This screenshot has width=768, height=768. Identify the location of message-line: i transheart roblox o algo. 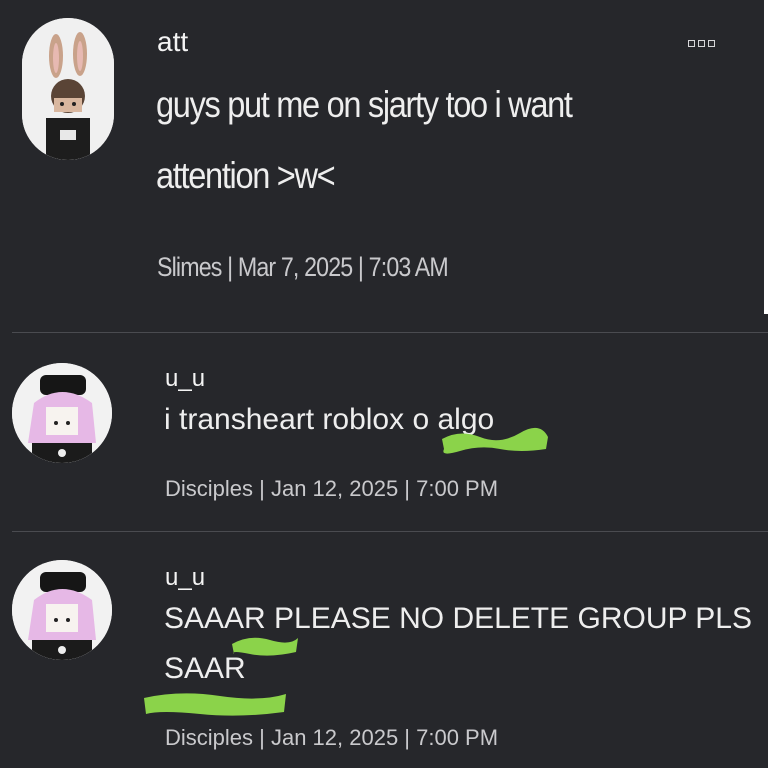
(329, 419).